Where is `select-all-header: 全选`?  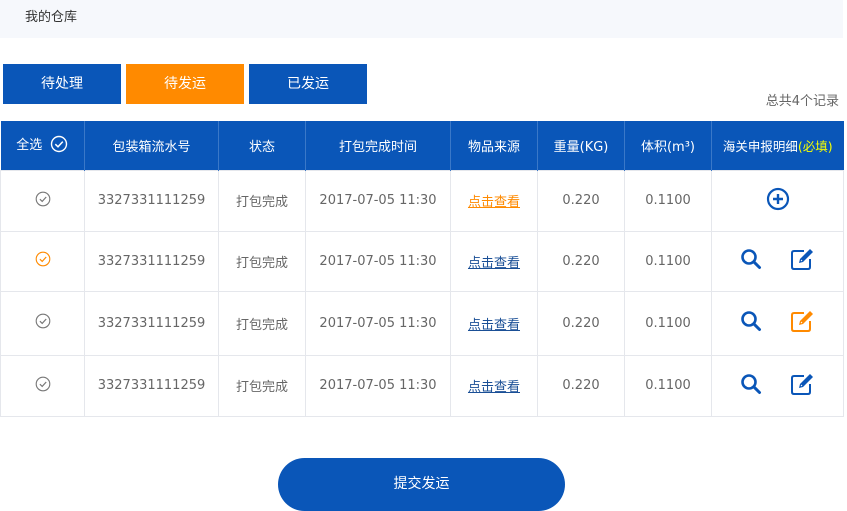
select-all-header: 全选 is located at coordinates (42, 145).